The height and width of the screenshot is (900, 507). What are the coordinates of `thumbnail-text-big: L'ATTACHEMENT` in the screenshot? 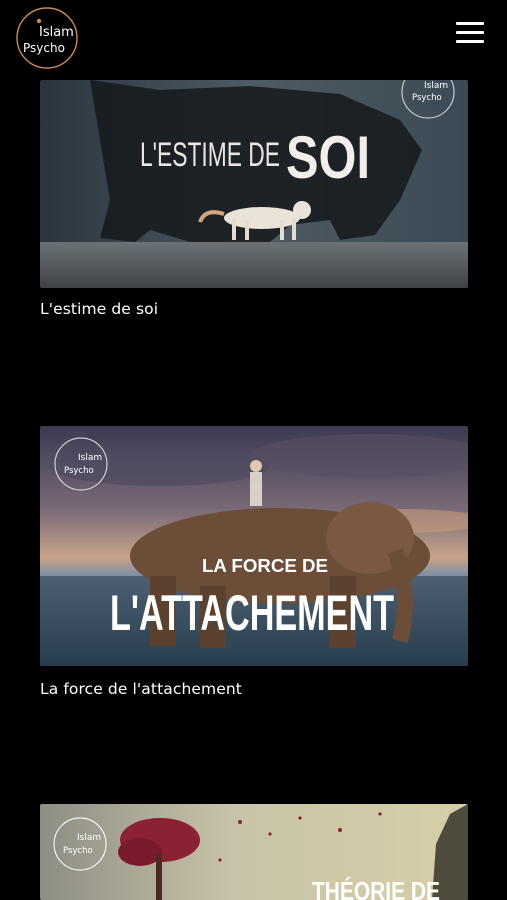 It's located at (252, 613).